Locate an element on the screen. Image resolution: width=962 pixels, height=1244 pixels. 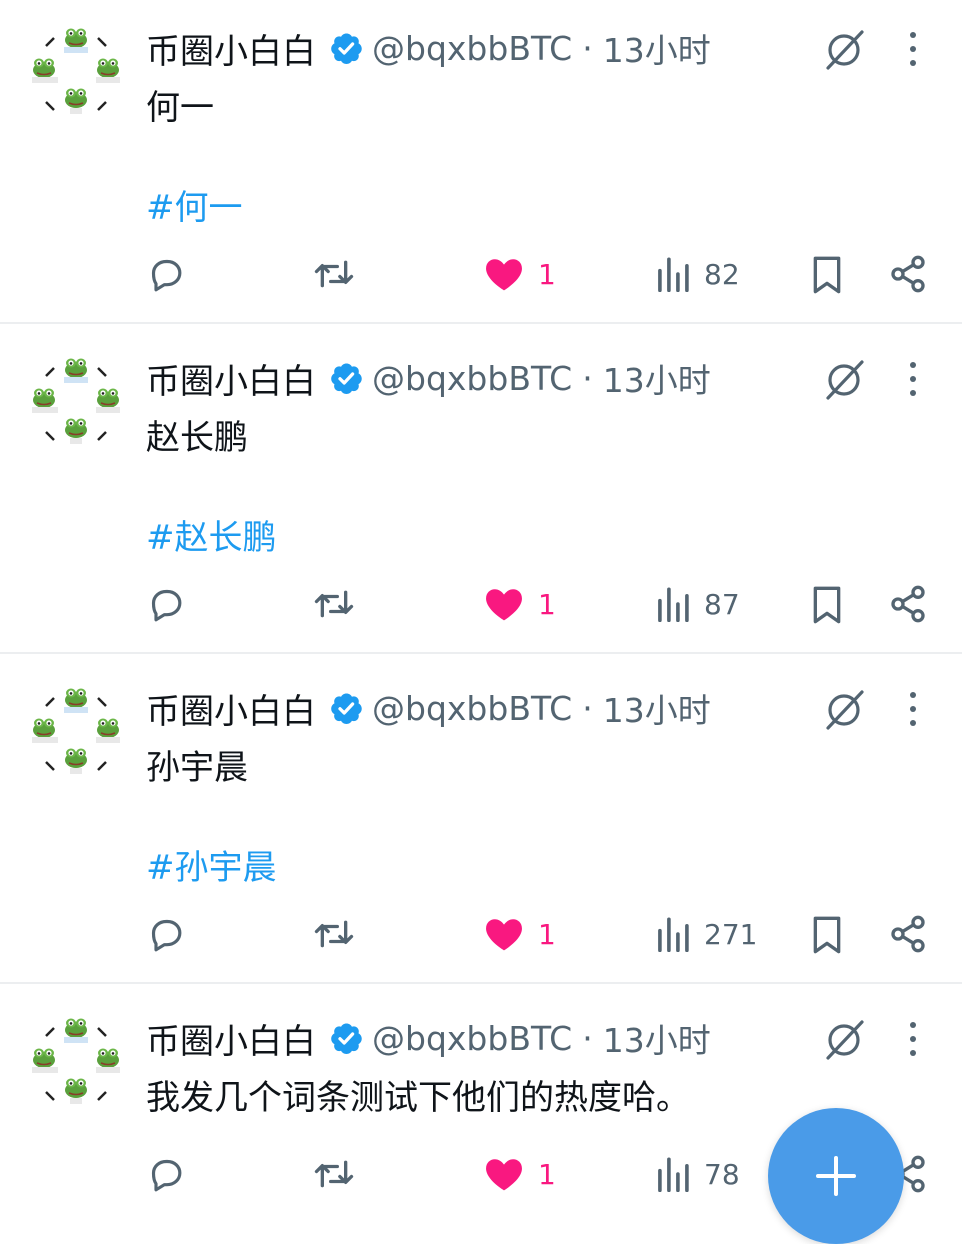
tweet-text: 赵长鹏 is located at coordinates (197, 438).